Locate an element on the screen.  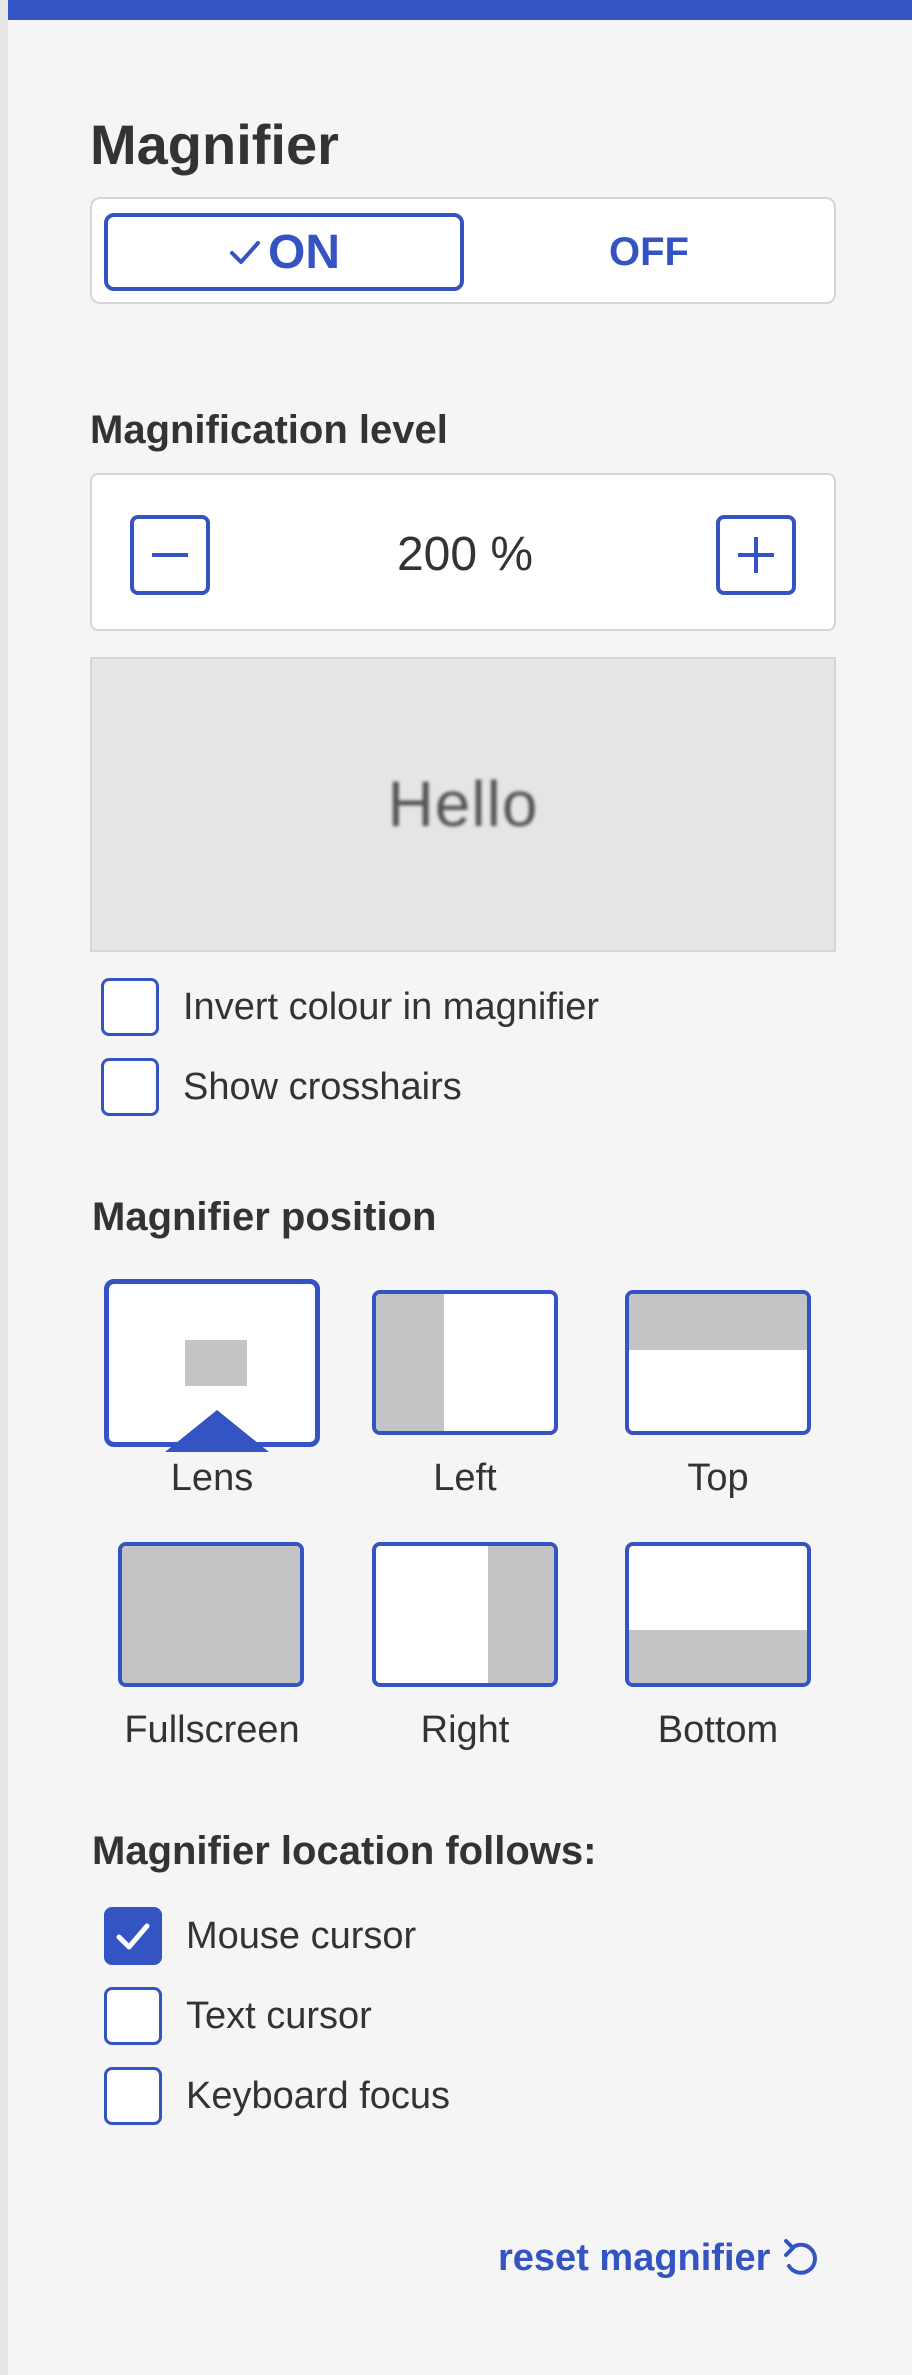
magnifier-toggle: ON OFF is located at coordinates (463, 250).